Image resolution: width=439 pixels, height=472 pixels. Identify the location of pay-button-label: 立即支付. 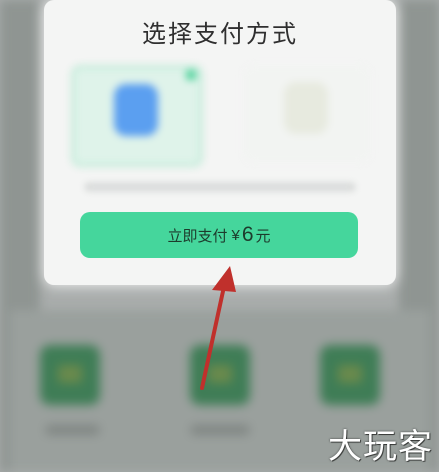
(197, 236).